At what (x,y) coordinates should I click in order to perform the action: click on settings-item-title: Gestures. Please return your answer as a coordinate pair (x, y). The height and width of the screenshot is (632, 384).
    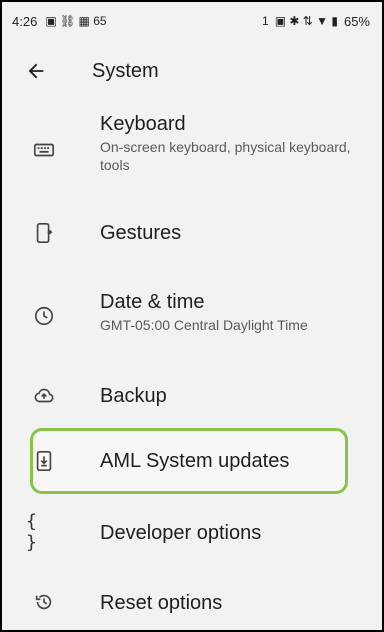
    Looking at the image, I should click on (141, 233).